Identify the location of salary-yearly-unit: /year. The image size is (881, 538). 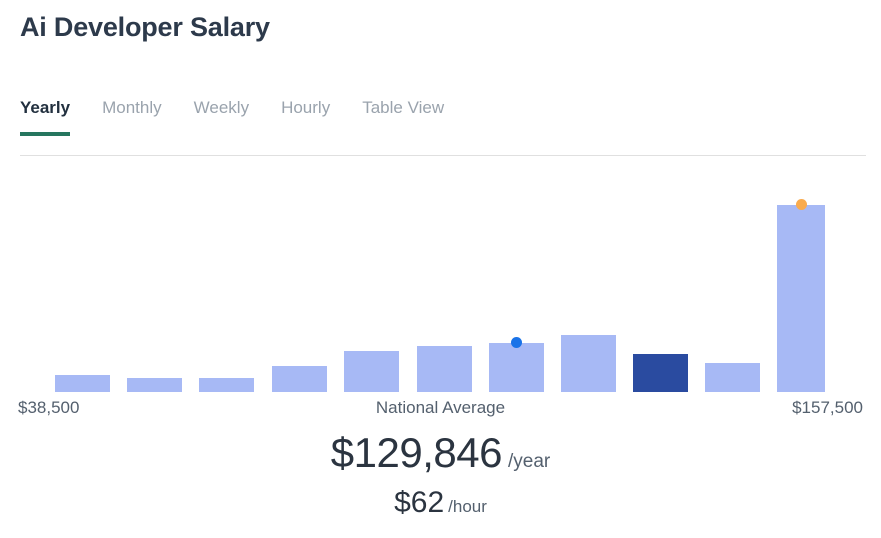
(529, 461).